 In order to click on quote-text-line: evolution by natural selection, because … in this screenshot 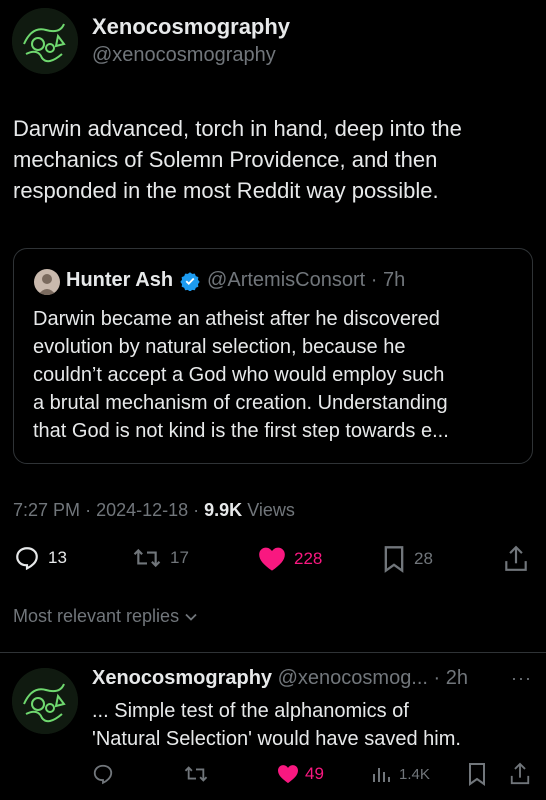, I will do `click(219, 347)`.